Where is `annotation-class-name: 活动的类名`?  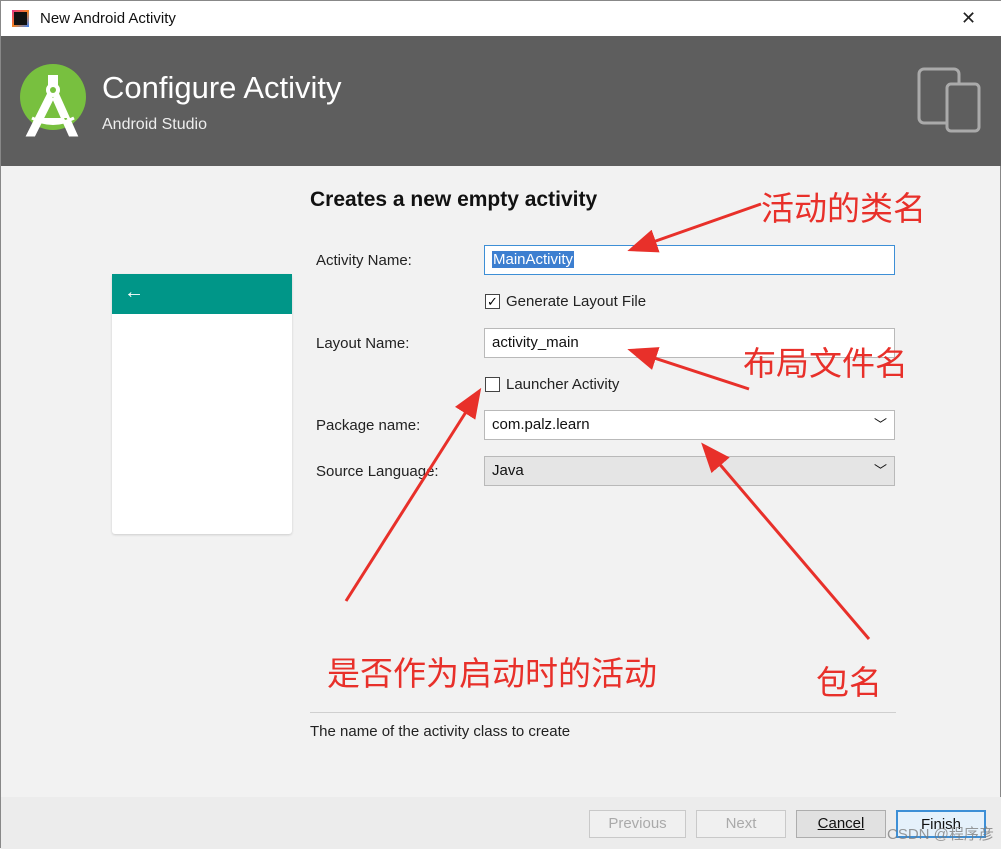
annotation-class-name: 活动的类名 is located at coordinates (843, 208).